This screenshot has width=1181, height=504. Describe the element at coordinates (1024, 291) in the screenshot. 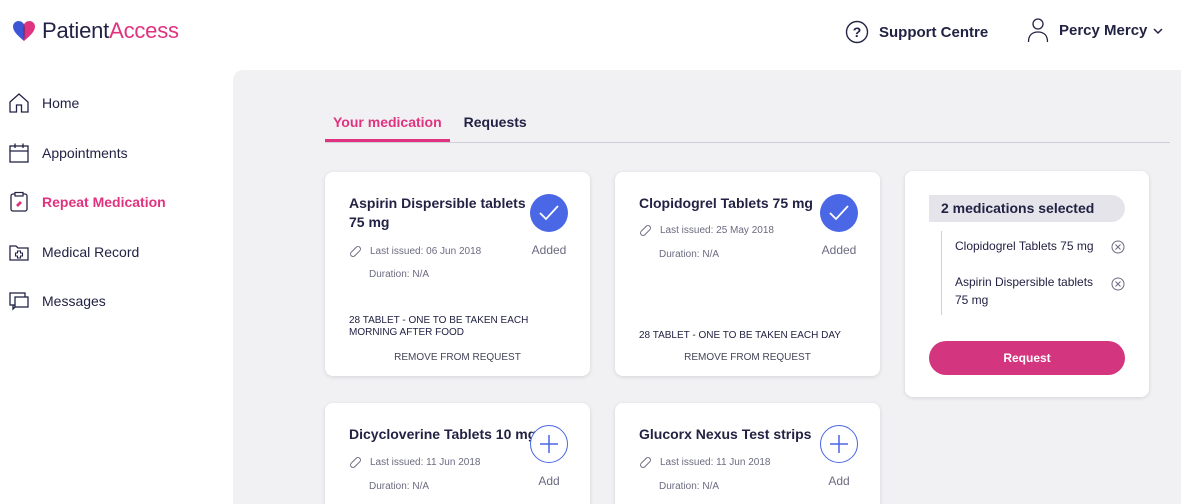

I see `selected-item: Aspirin Dispersible tablets 75 mg` at that location.